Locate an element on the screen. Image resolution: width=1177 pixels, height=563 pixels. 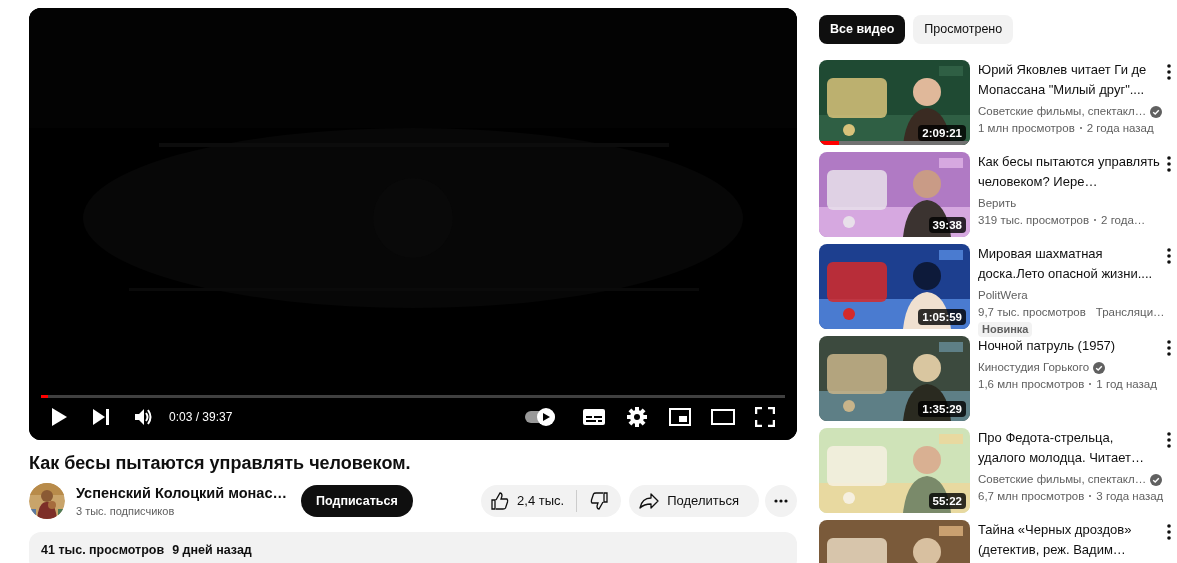
like-button: 2,4 тыс. is located at coordinates (529, 501).